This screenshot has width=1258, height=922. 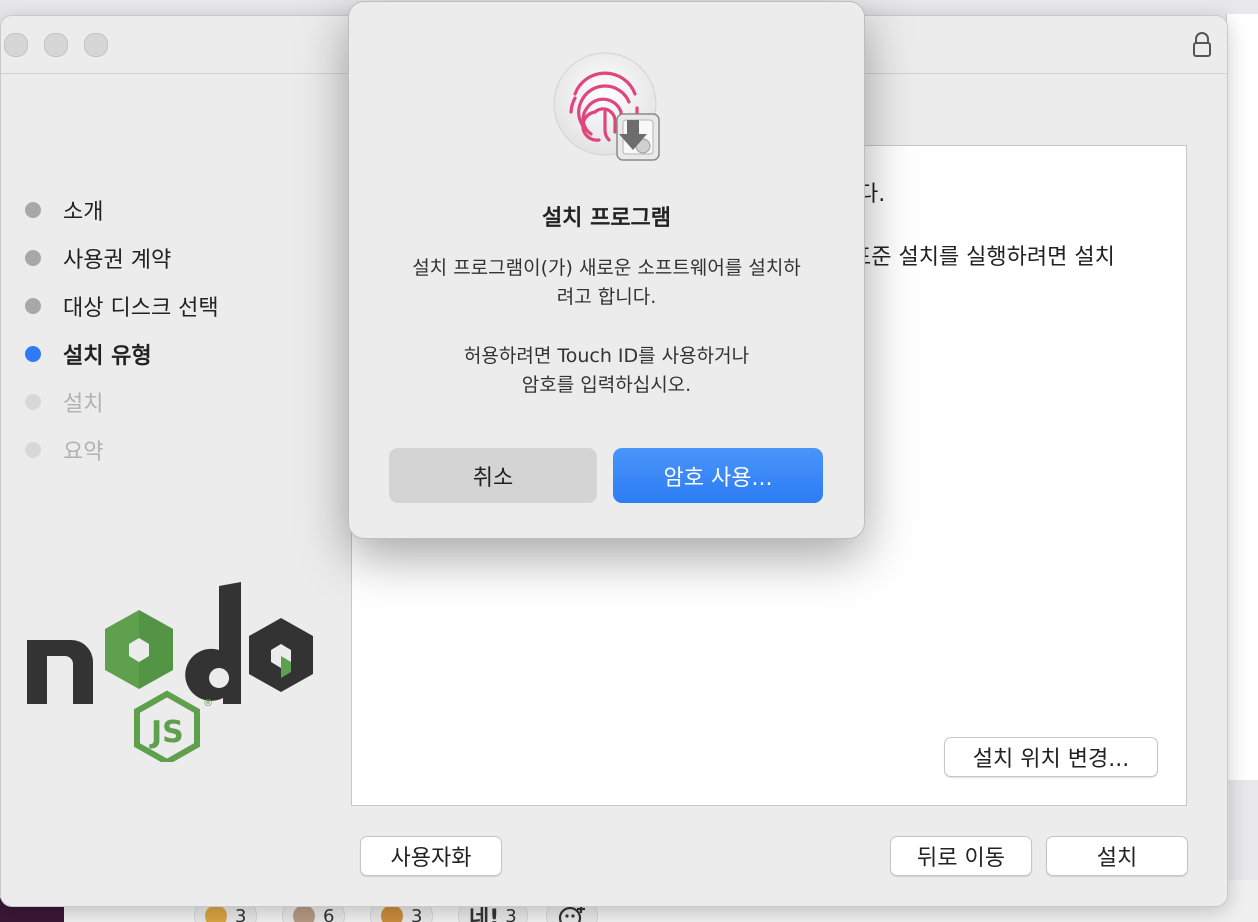 I want to click on step-license: 사용권 계약, so click(x=185, y=258).